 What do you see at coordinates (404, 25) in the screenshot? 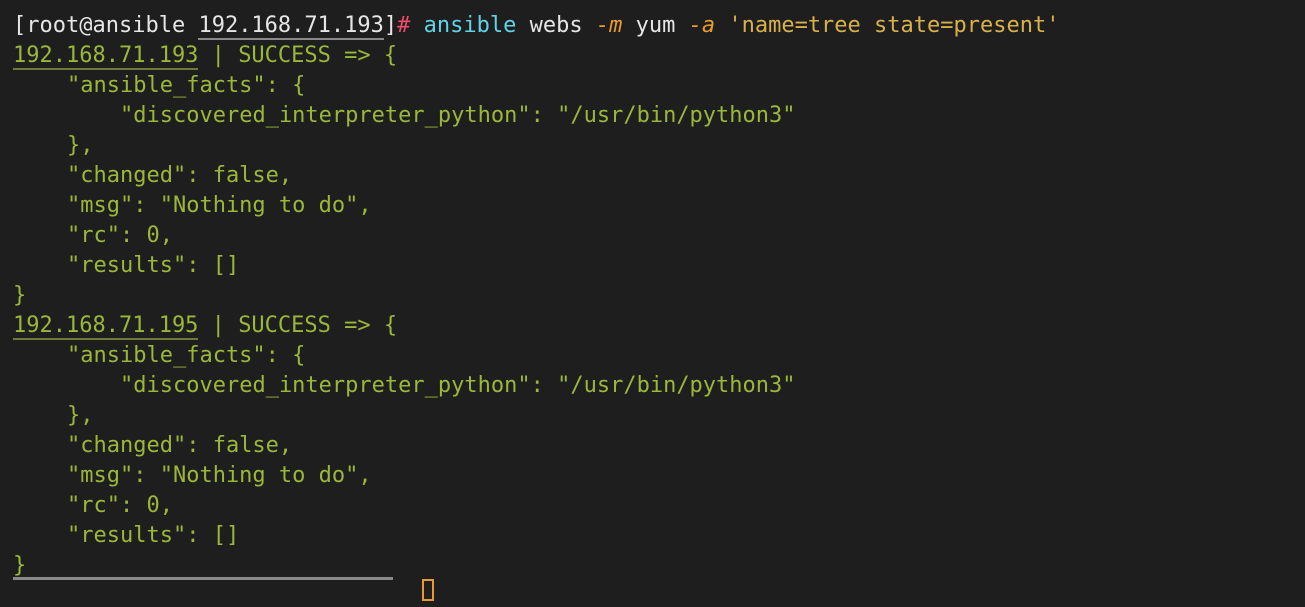
I see `prompt-symbol: #` at bounding box center [404, 25].